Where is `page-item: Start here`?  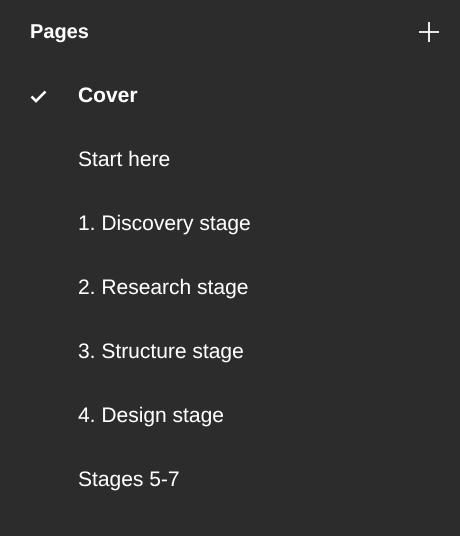 page-item: Start here is located at coordinates (230, 160).